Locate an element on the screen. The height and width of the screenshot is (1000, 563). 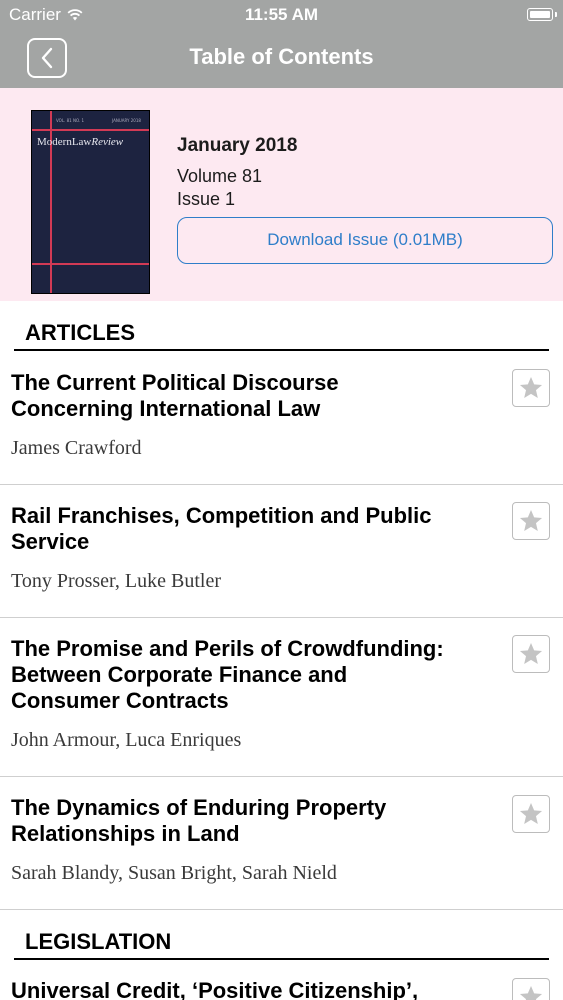
cover-title: ModernLawReview is located at coordinates (80, 142).